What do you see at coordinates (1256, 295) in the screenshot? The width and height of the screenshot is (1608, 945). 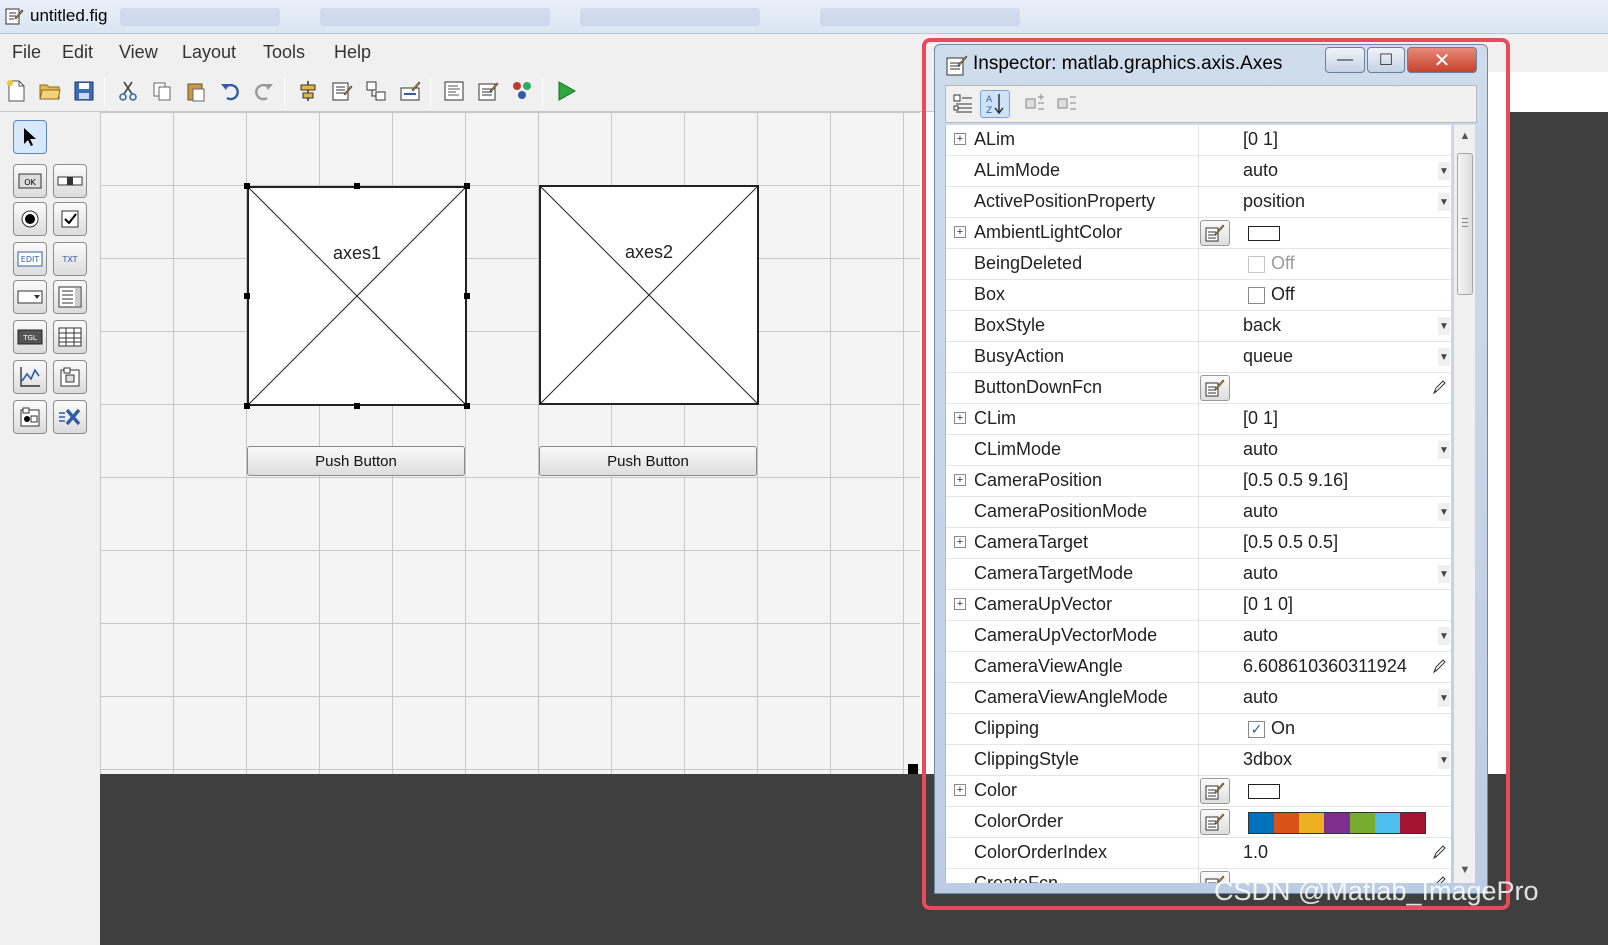 I see `property-checkbox` at bounding box center [1256, 295].